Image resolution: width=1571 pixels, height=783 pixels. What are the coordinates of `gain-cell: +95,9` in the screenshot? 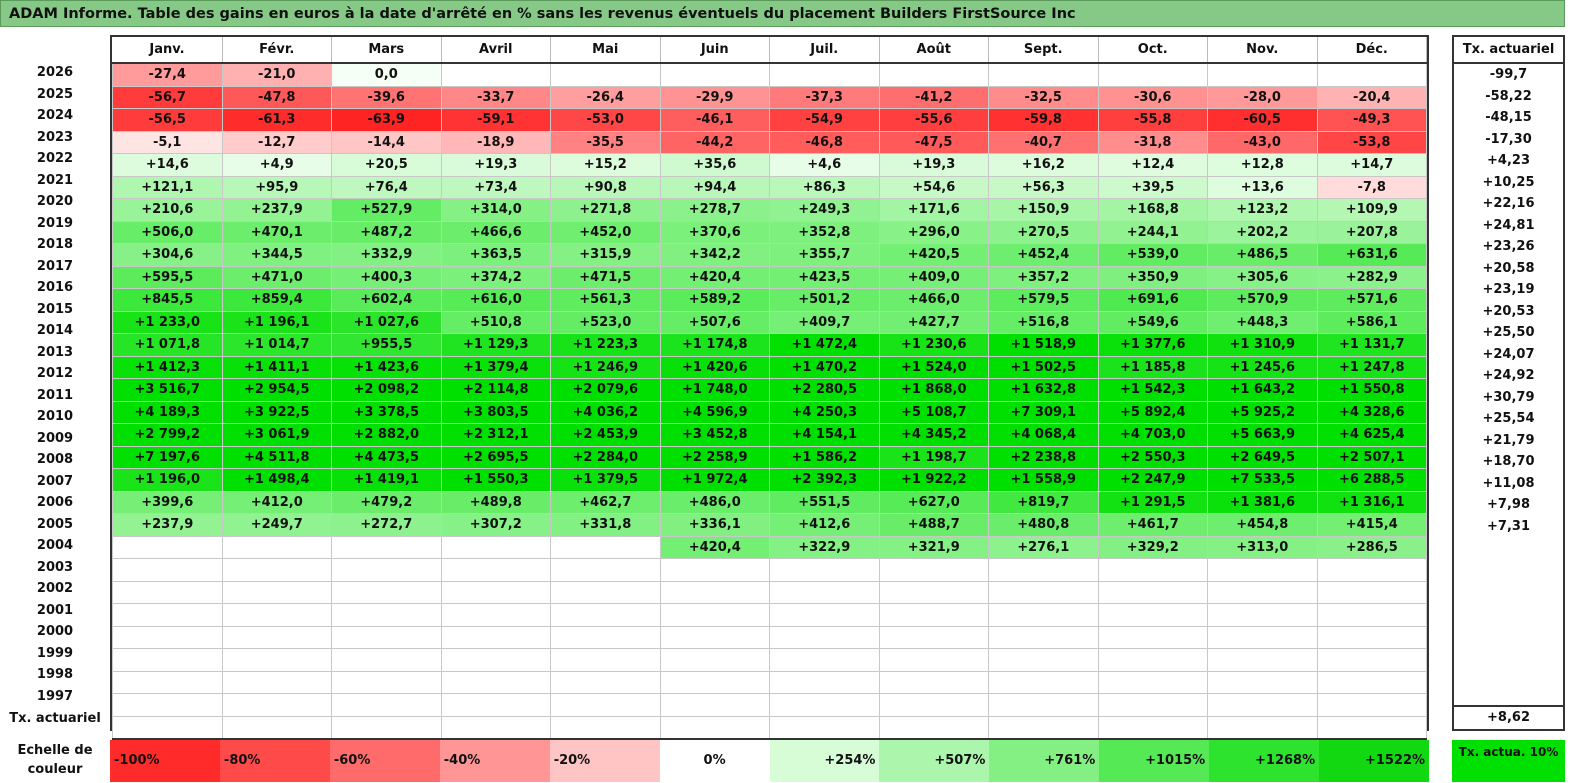 It's located at (276, 187).